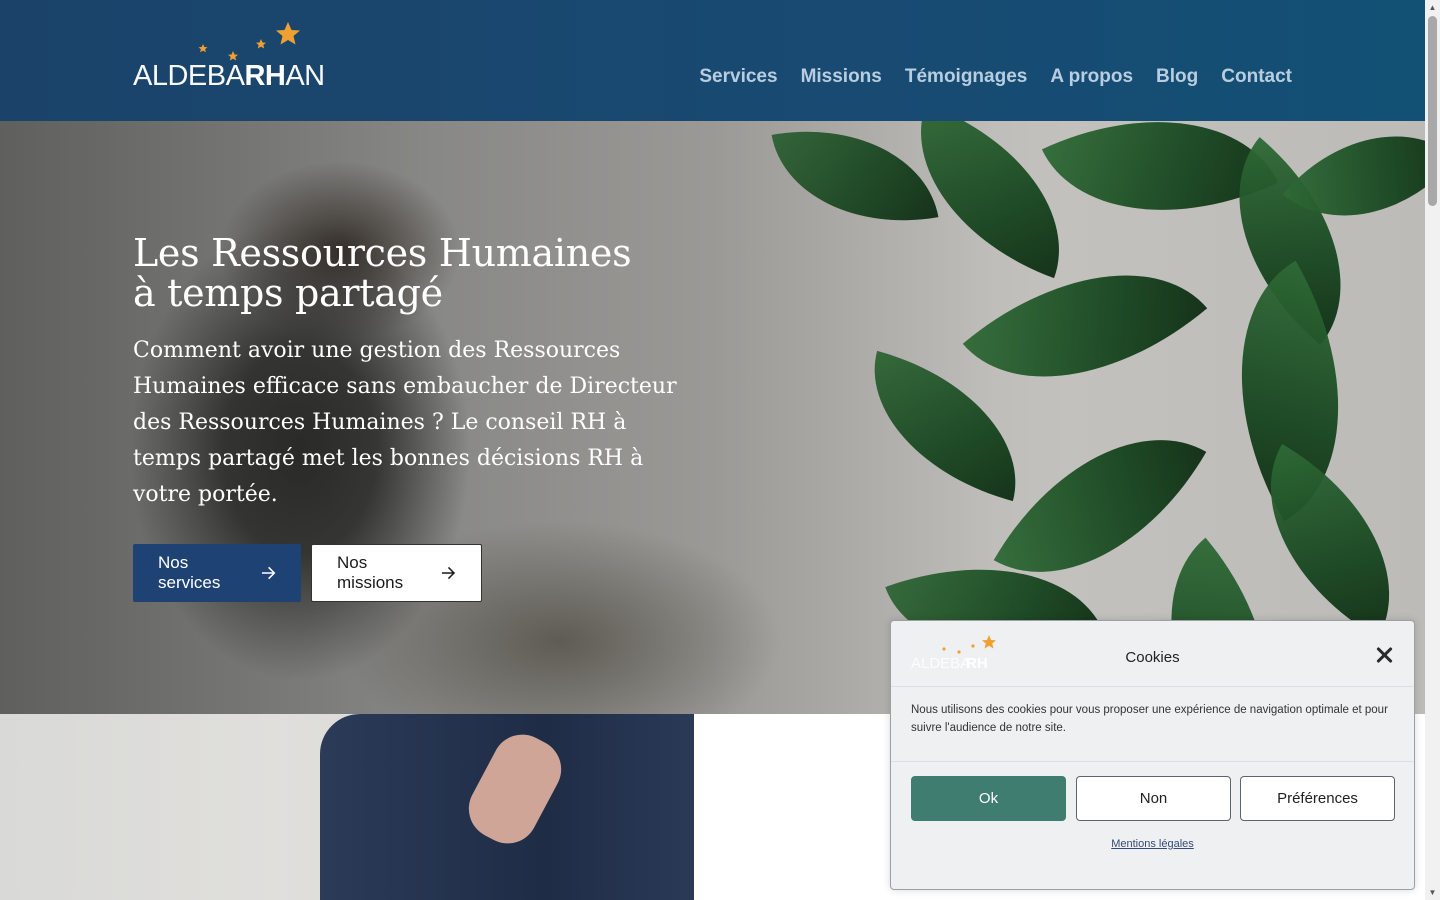 The width and height of the screenshot is (1440, 900). Describe the element at coordinates (1432, 111) in the screenshot. I see `scrollbar-thumb` at that location.